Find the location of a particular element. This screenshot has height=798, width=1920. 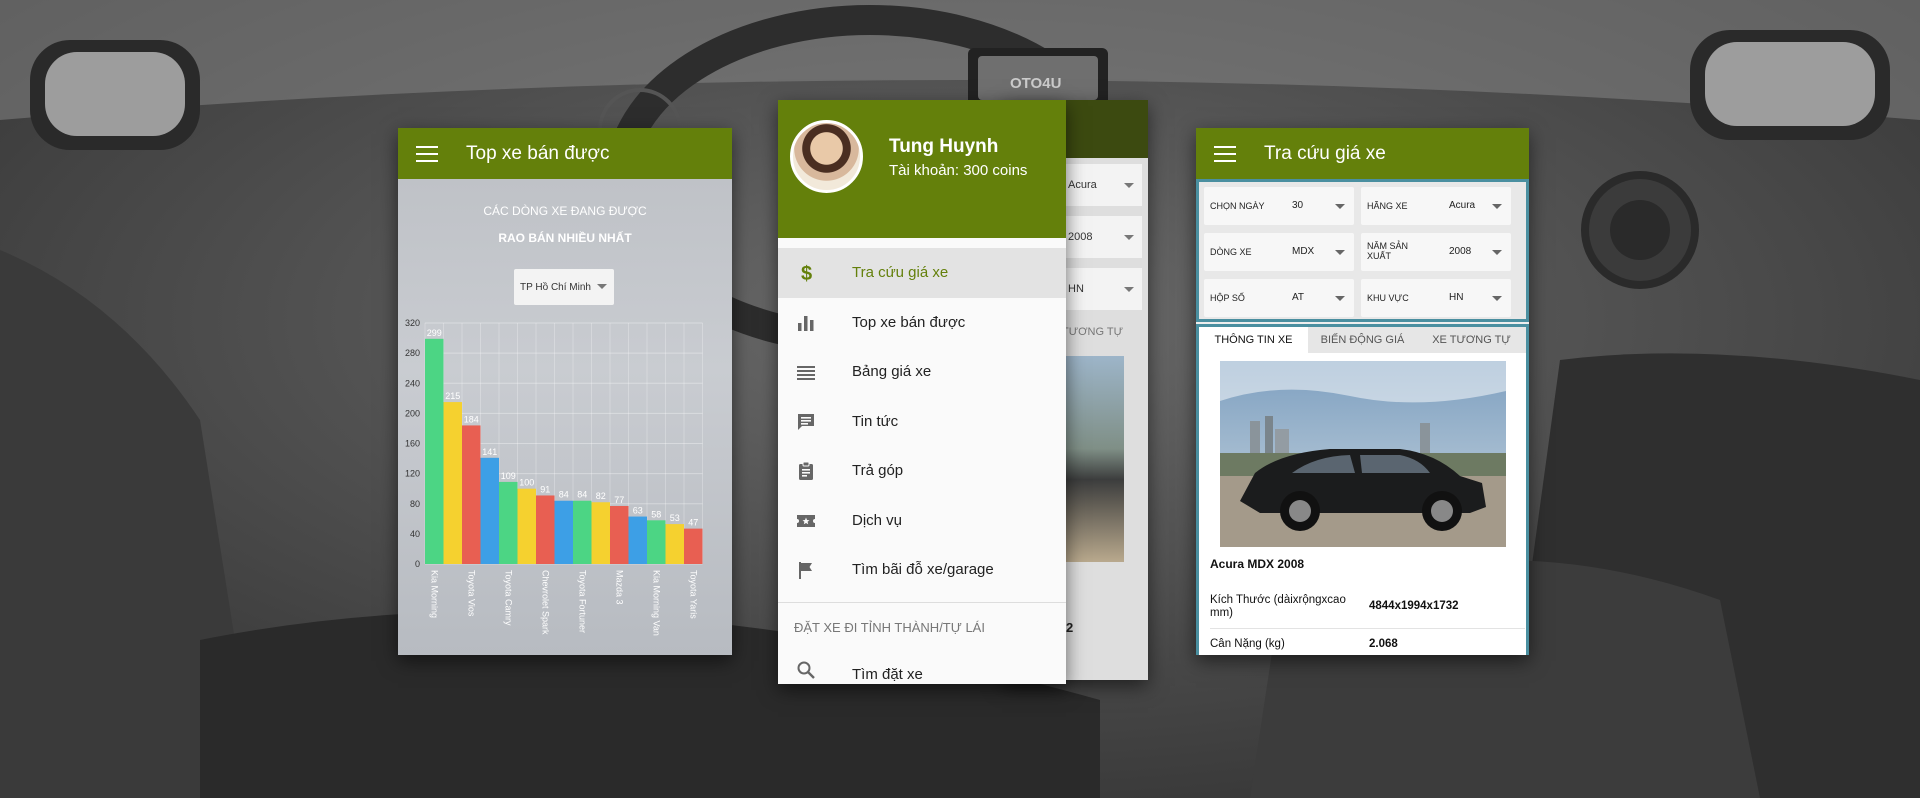

filter-year: NĂM SẢN XUẤT 2008 is located at coordinates (1436, 252).